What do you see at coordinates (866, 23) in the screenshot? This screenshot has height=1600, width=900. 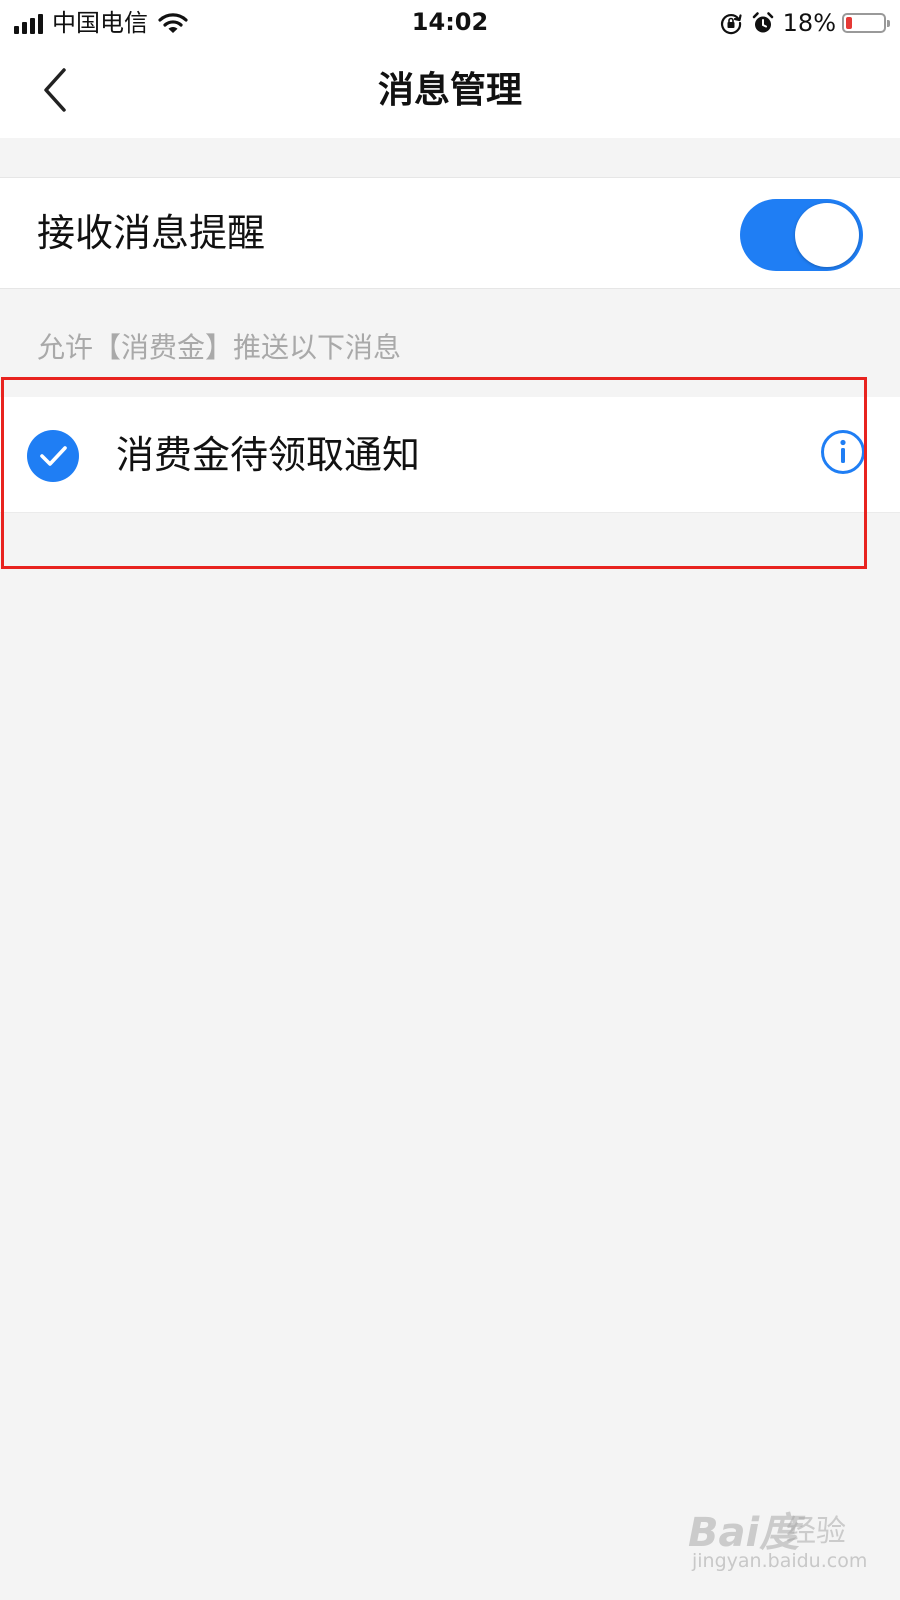 I see `battery-icon` at bounding box center [866, 23].